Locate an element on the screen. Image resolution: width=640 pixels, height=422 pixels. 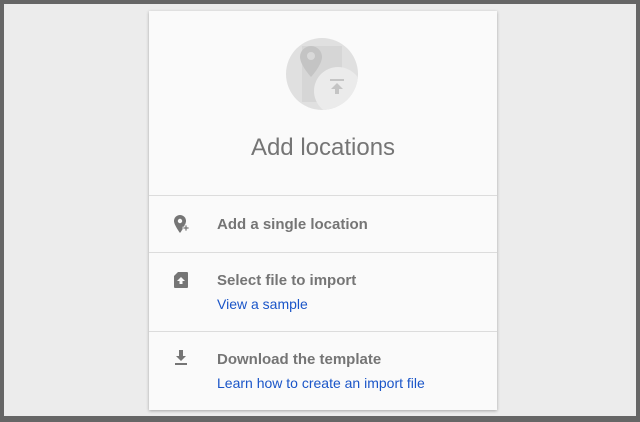
file-upload-icon is located at coordinates (181, 280).